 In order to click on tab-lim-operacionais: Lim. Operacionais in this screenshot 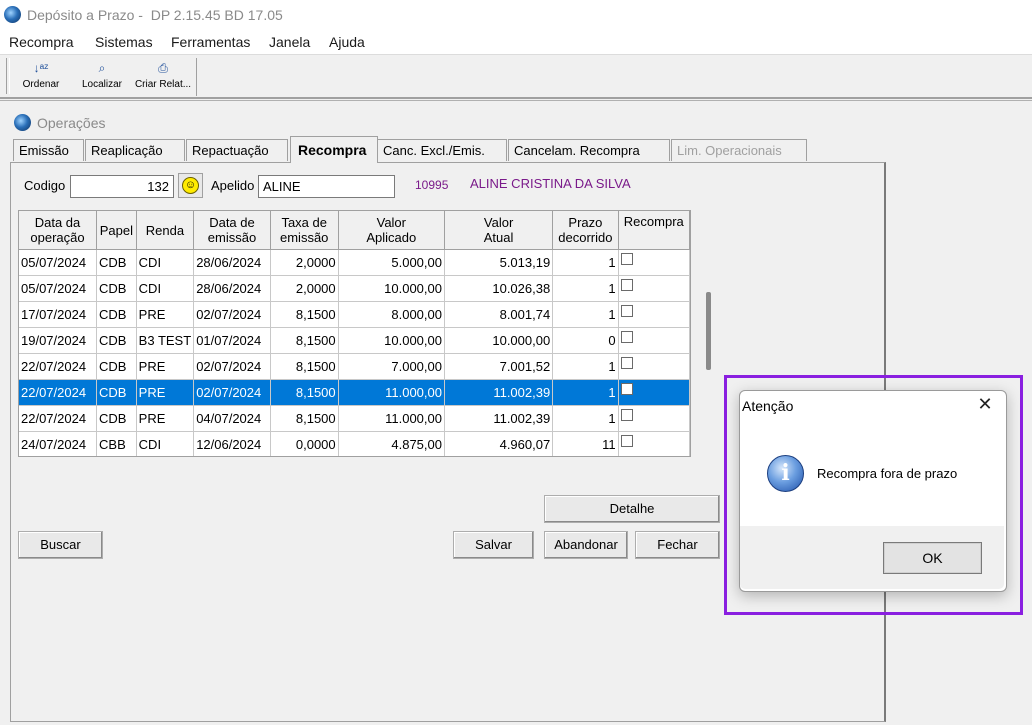, I will do `click(739, 150)`.